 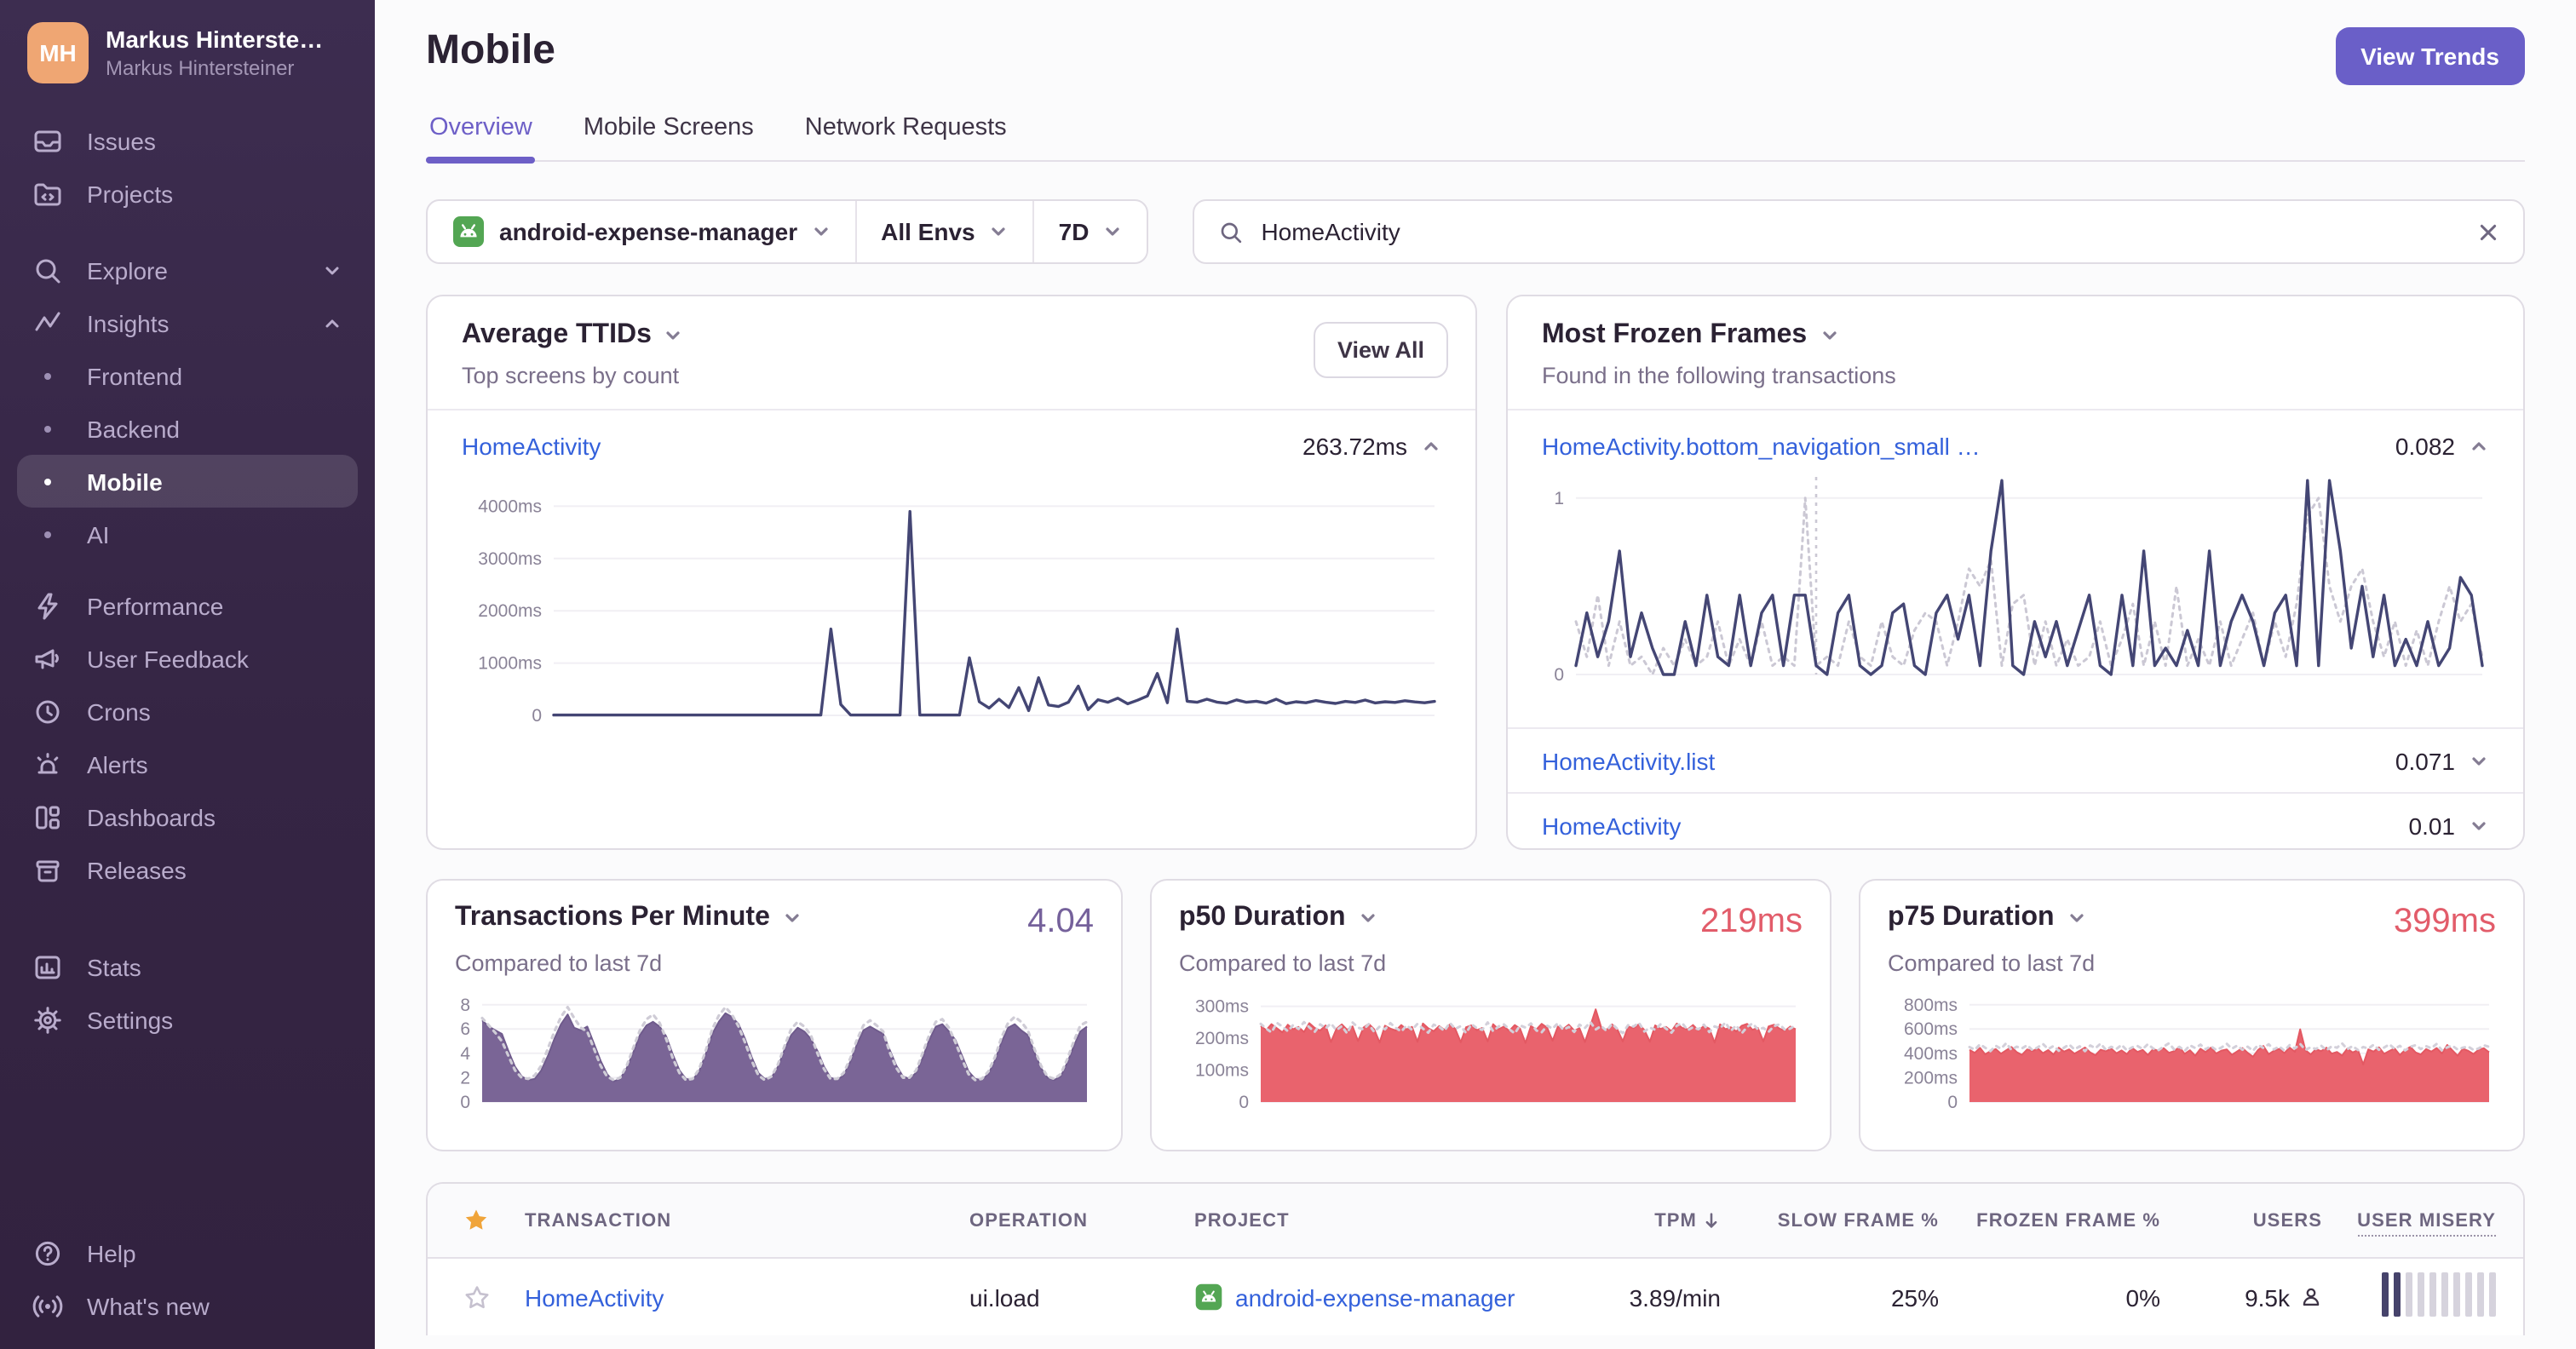 I want to click on sidebar-item-crons: Crons, so click(x=188, y=712).